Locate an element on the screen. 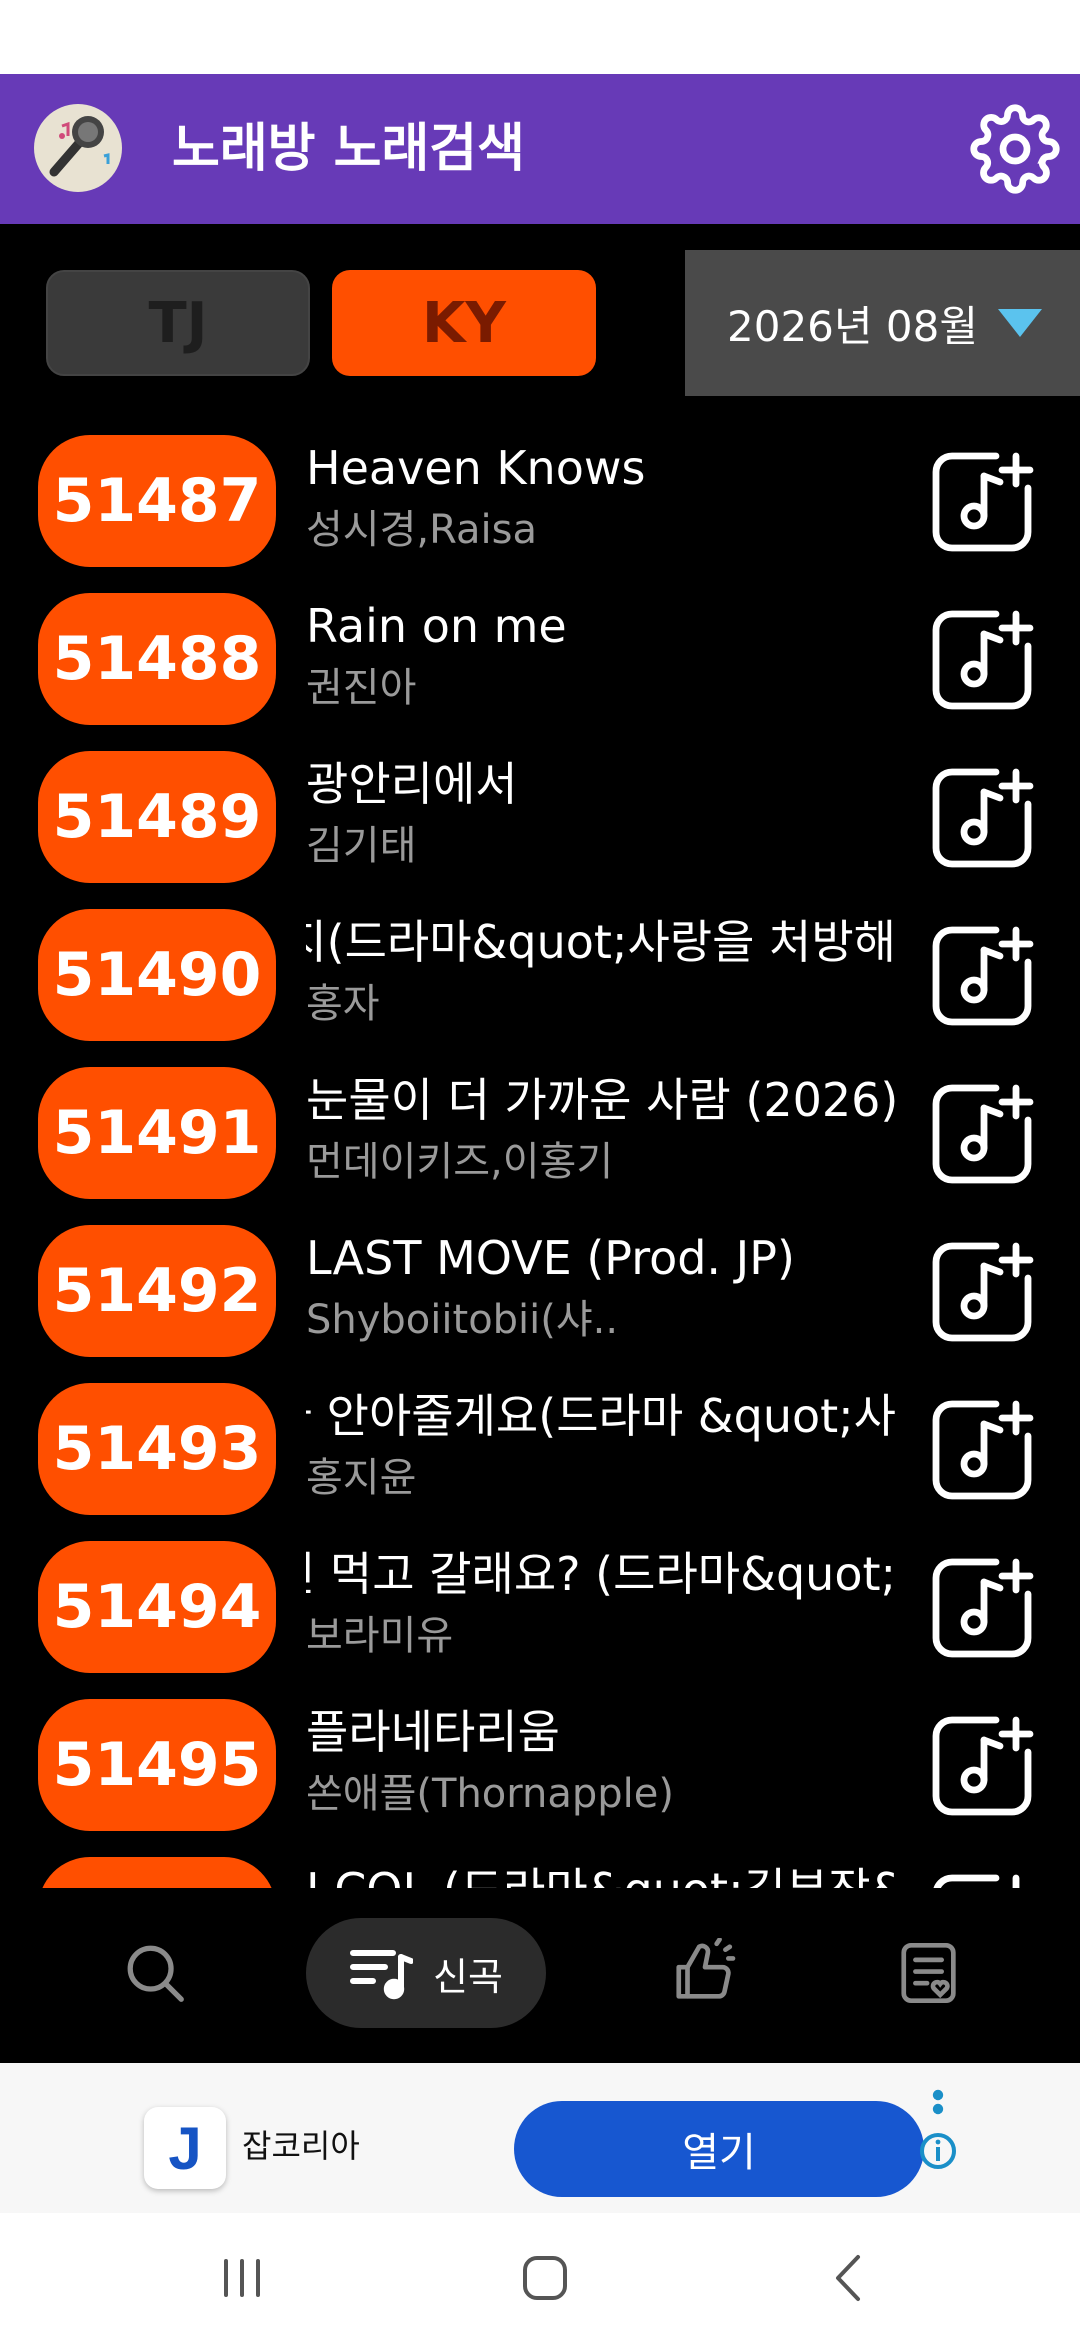 Image resolution: width=1080 pixels, height=2340 pixels. song-artist: 김기태 is located at coordinates (361, 846).